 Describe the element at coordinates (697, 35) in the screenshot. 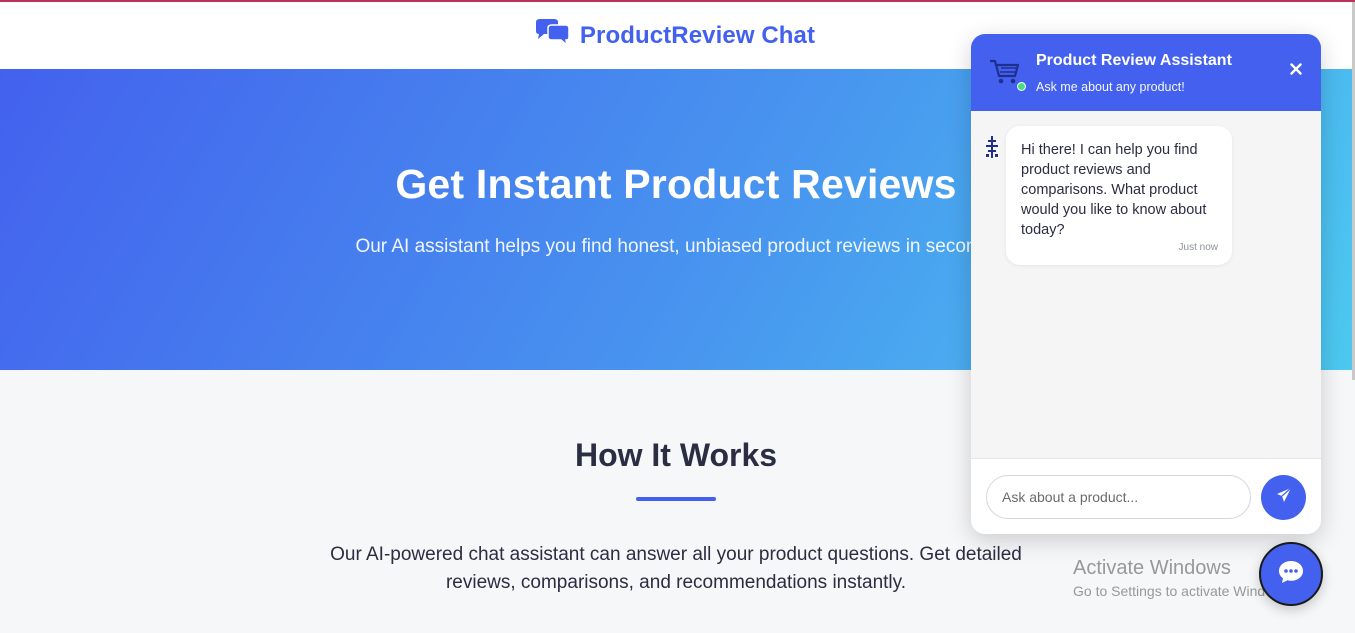

I see `brand-name: ProductReview Chat` at that location.